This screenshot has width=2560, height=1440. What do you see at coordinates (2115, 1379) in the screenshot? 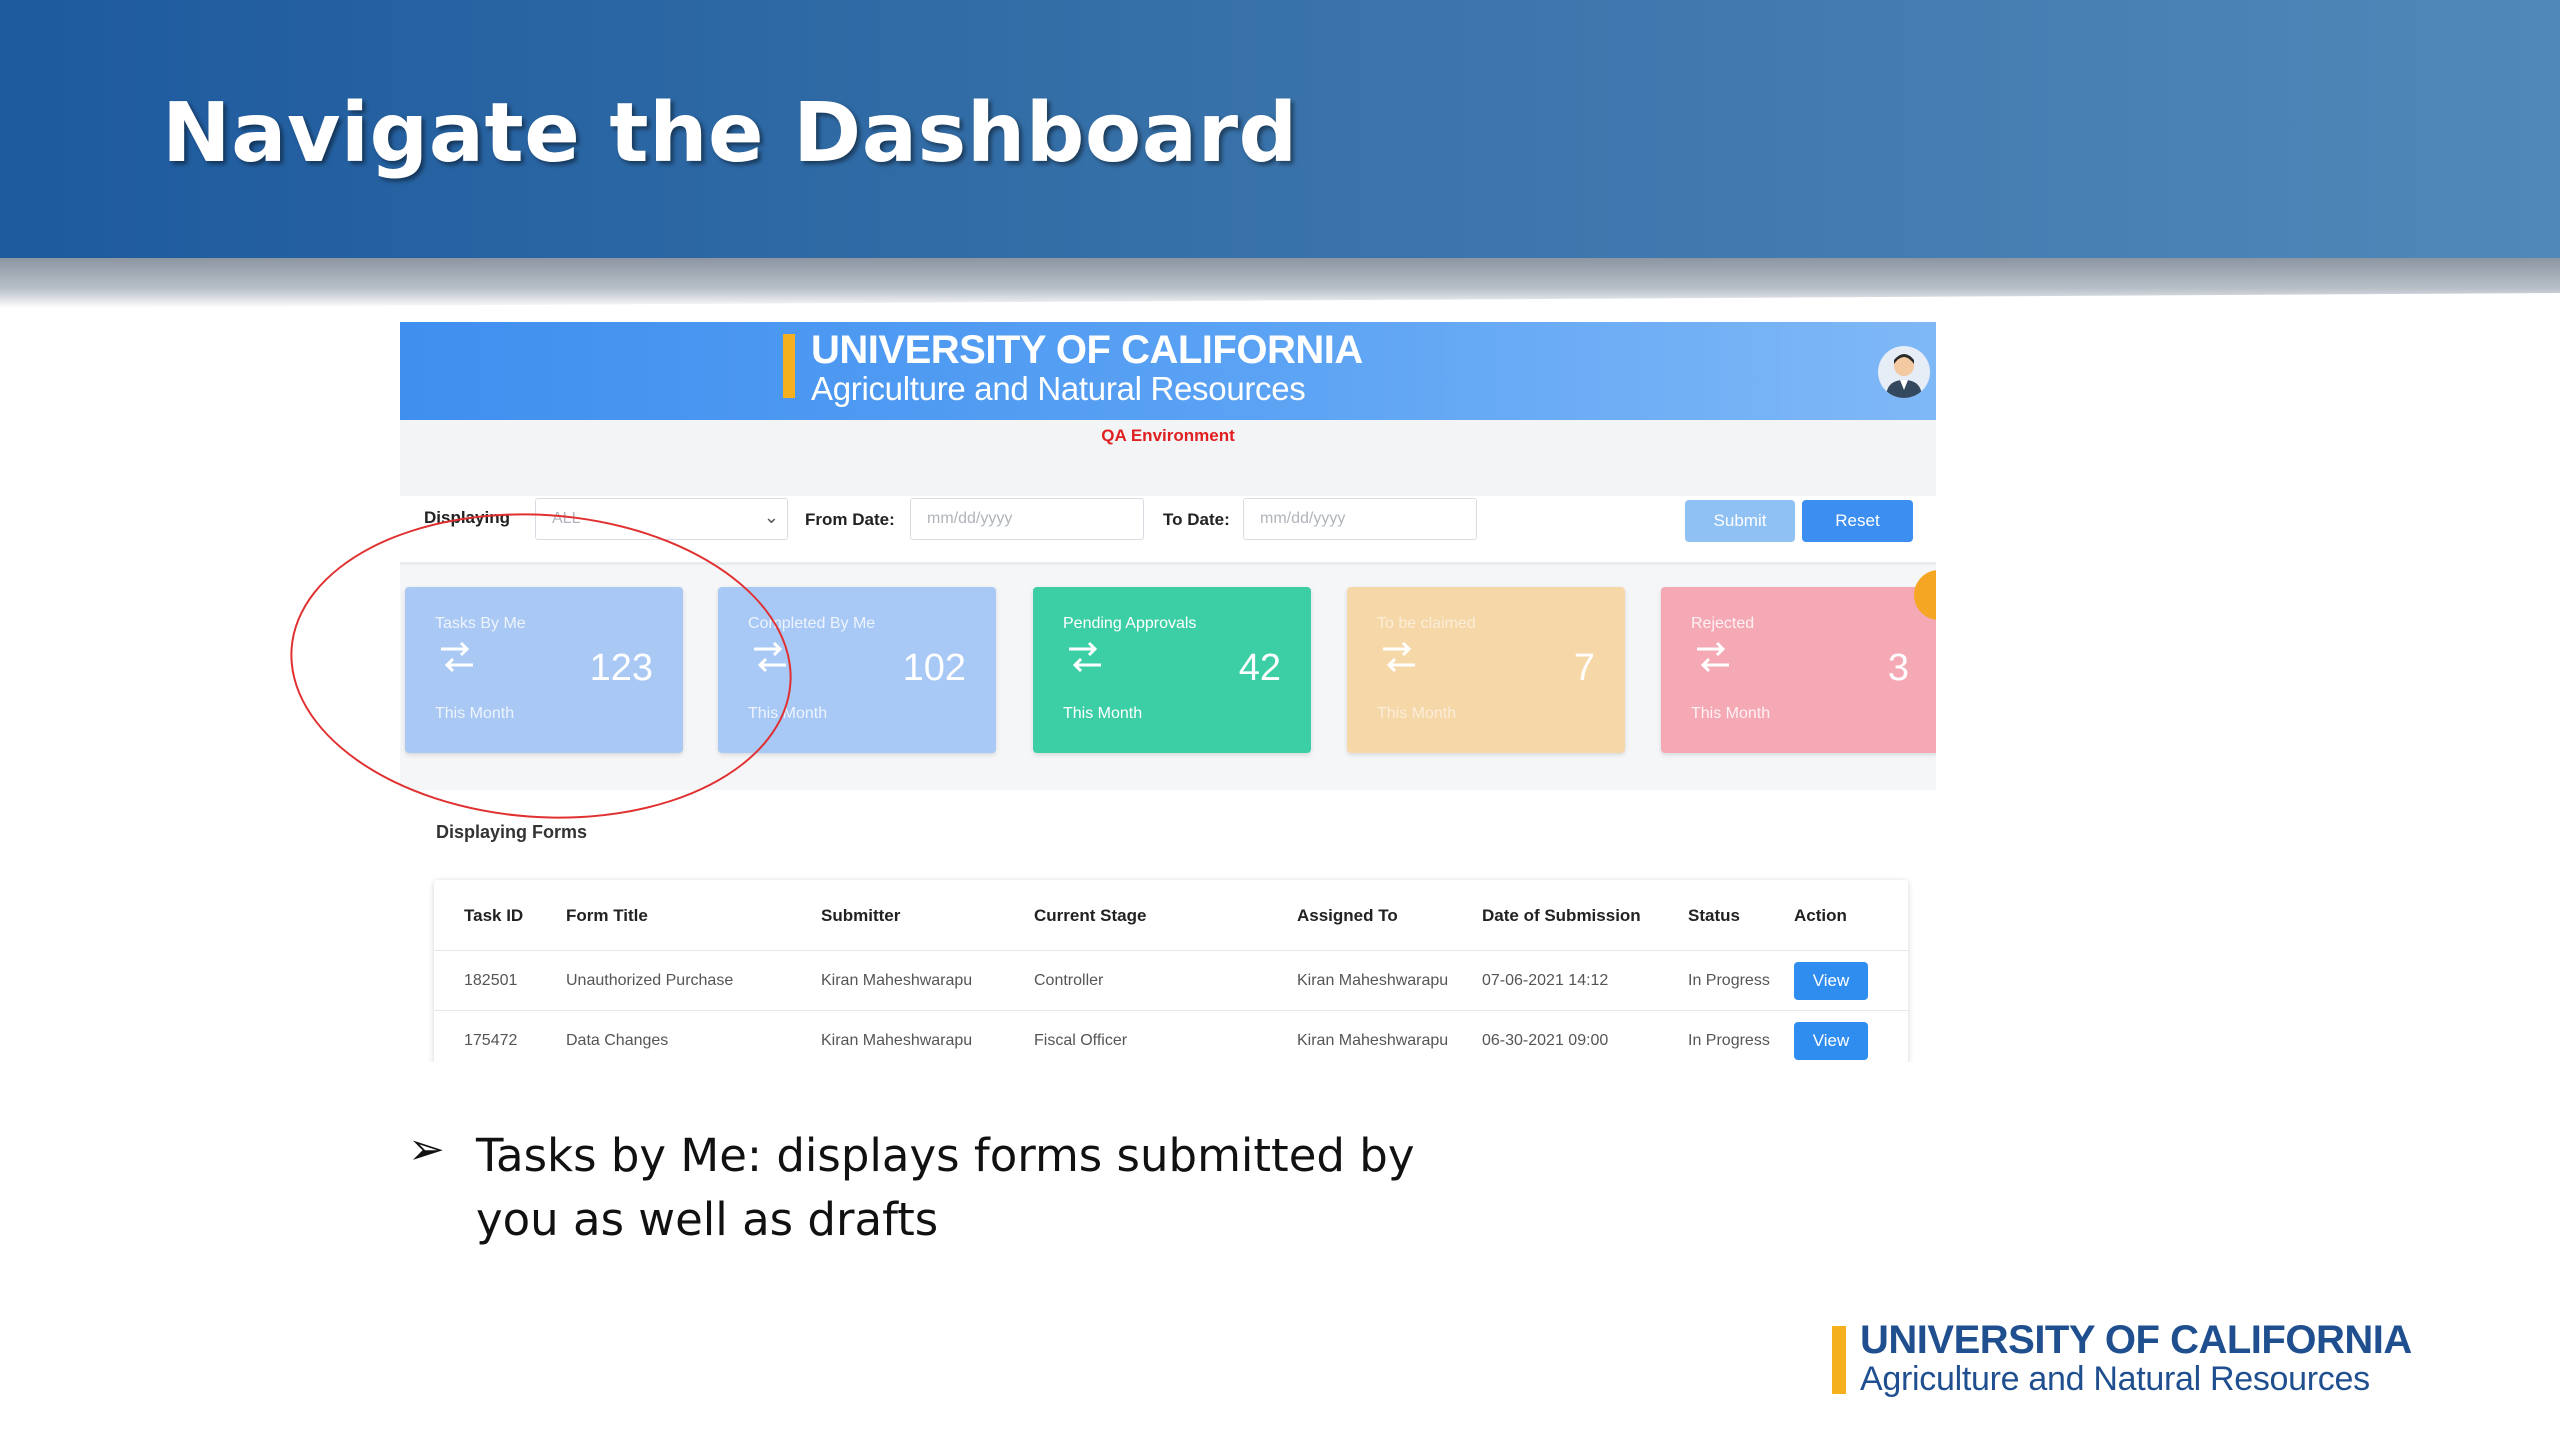
I see `footer-logo-line2: Agriculture and Natural Resources` at bounding box center [2115, 1379].